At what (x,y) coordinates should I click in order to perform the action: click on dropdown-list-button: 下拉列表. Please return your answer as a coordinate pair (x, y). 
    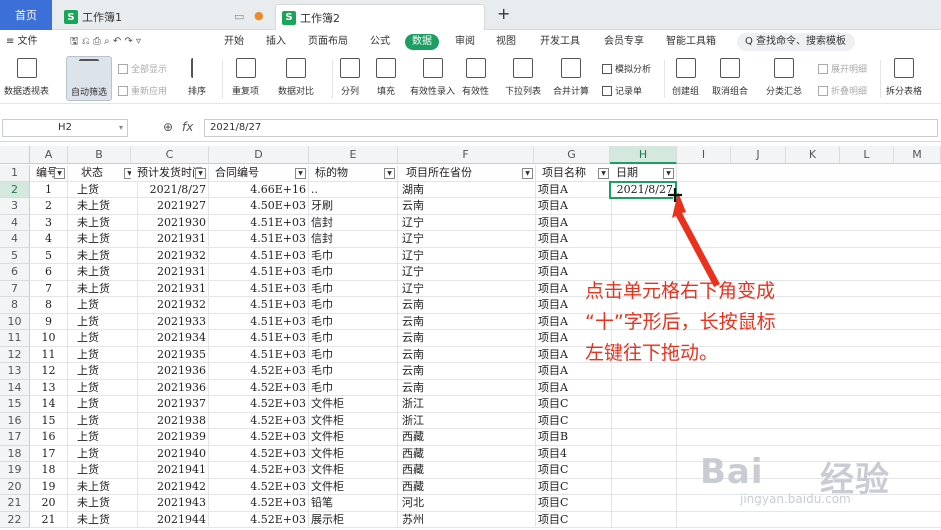
    Looking at the image, I should click on (523, 77).